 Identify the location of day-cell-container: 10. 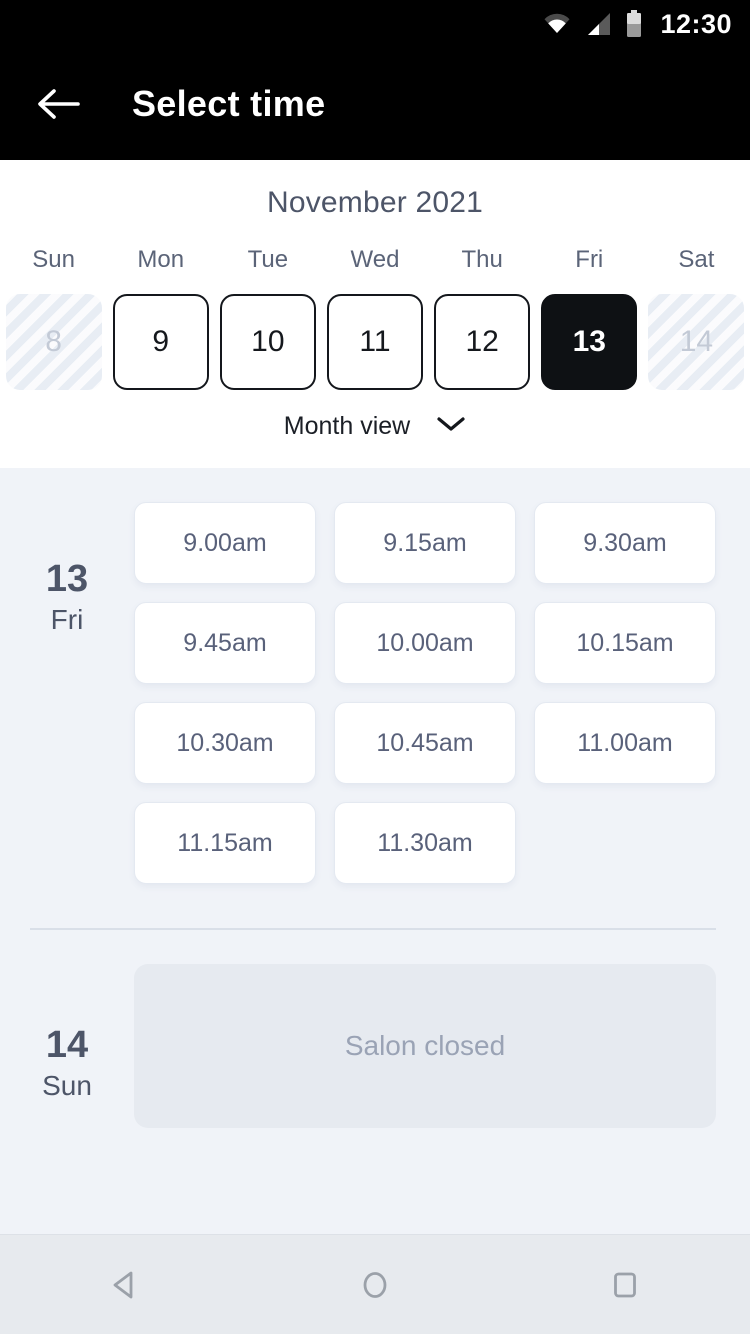
(267, 342).